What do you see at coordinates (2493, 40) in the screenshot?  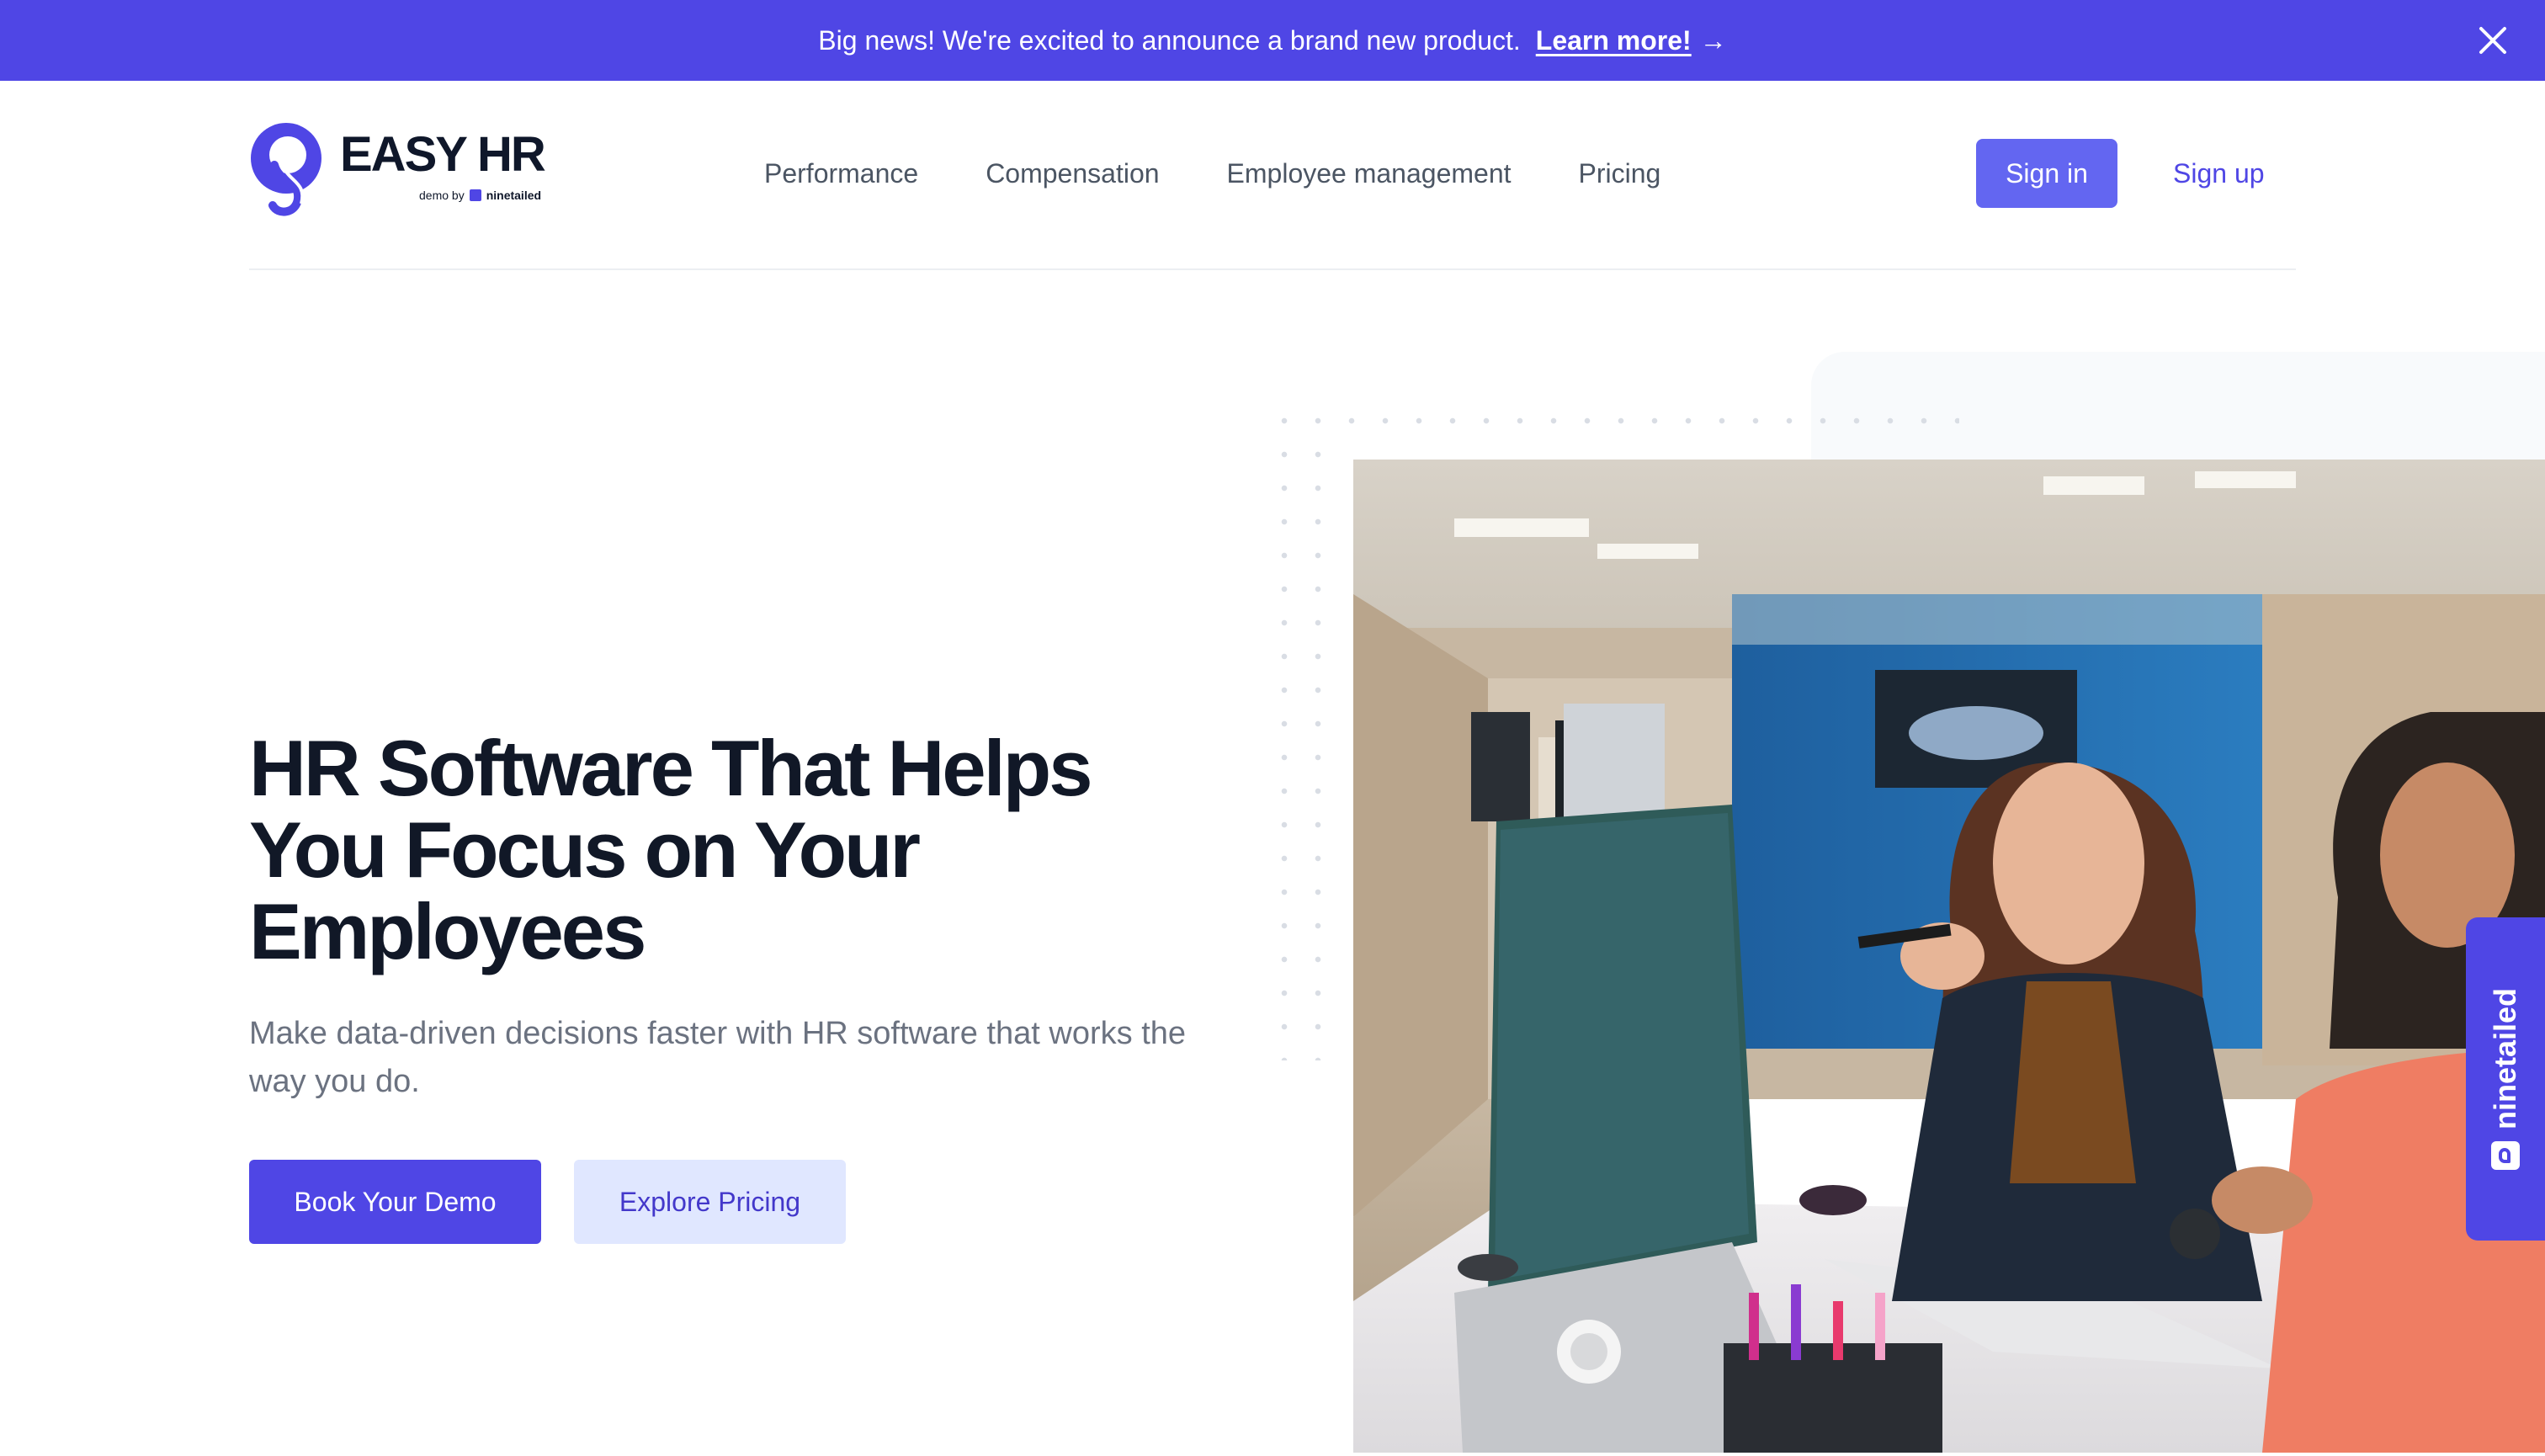 I see `close-icon` at bounding box center [2493, 40].